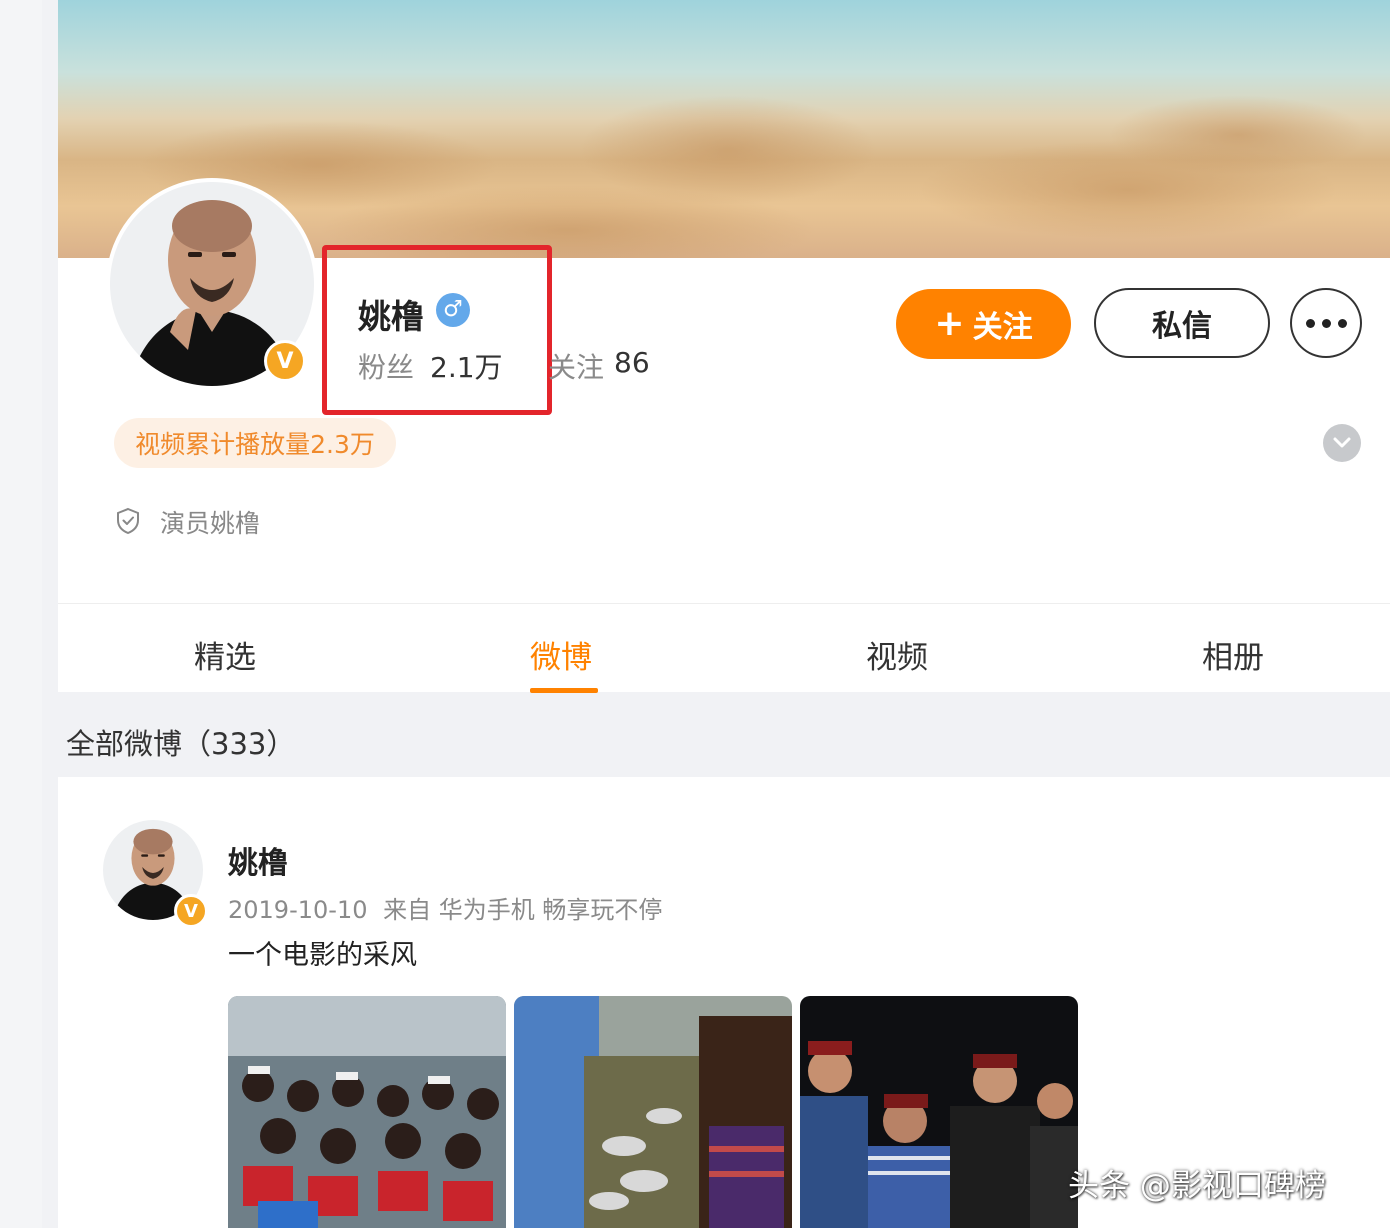  I want to click on following-count: 86, so click(632, 362).